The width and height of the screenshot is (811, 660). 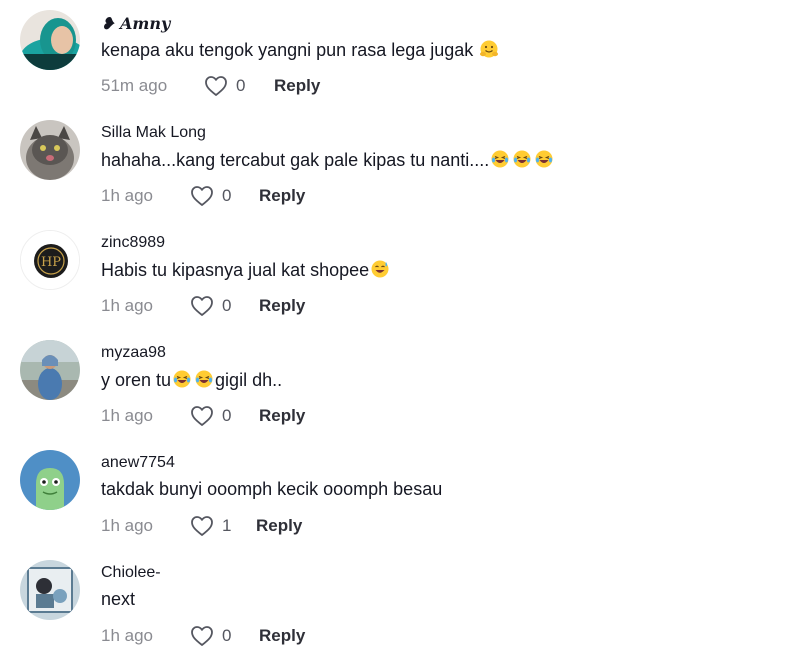 What do you see at coordinates (133, 353) in the screenshot?
I see `comment-username: myzaa98` at bounding box center [133, 353].